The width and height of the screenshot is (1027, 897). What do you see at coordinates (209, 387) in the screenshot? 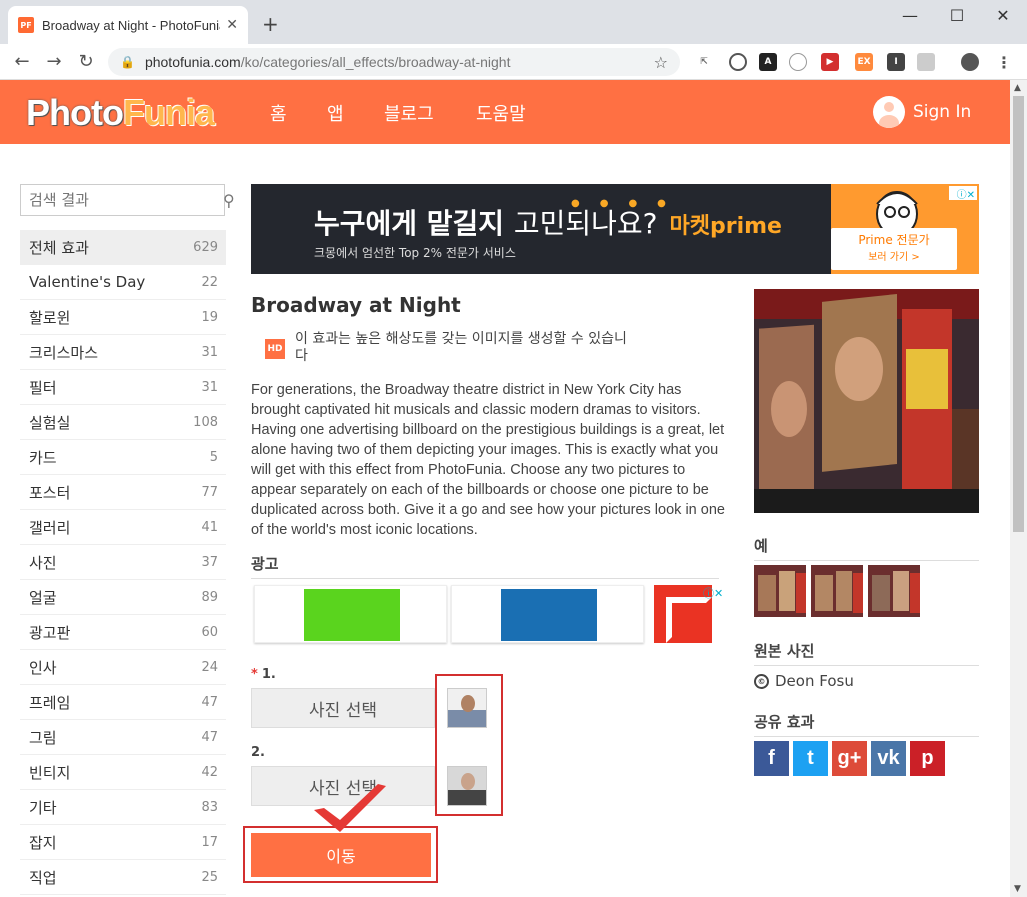
I see `category-count: 31` at bounding box center [209, 387].